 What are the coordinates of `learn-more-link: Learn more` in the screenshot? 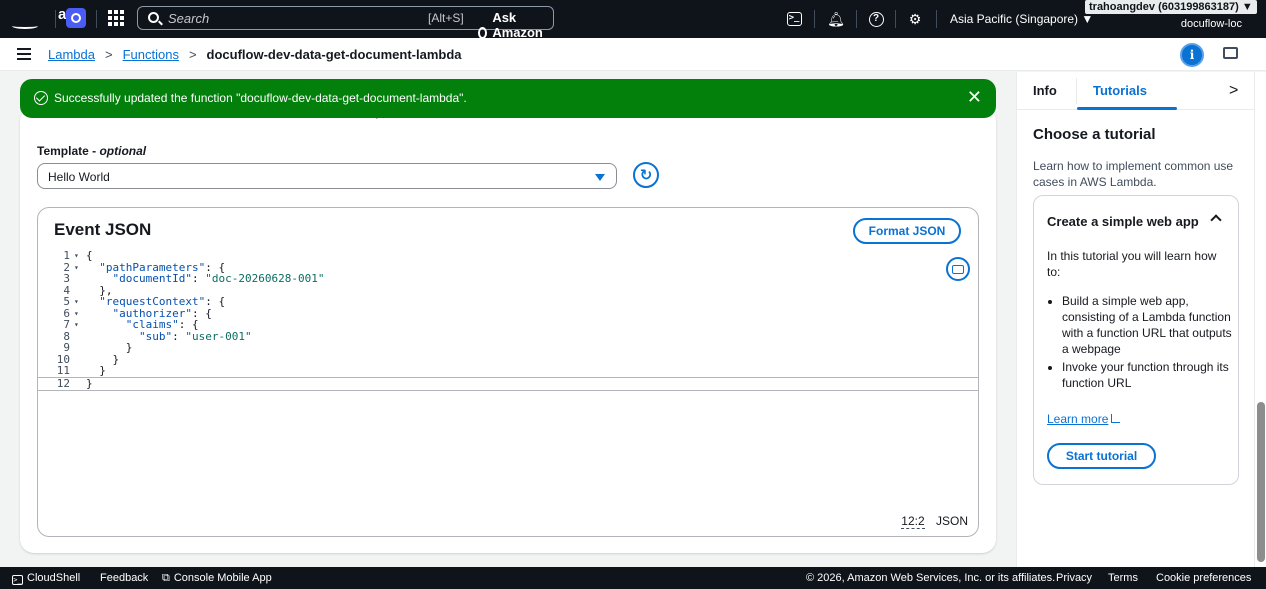 It's located at (1084, 419).